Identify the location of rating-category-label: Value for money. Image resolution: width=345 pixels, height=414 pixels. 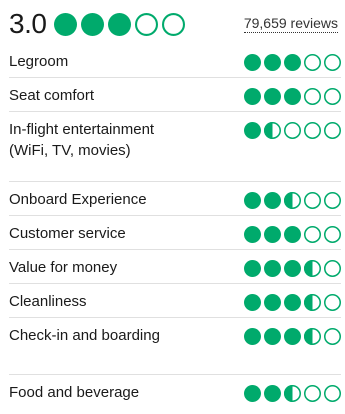
(63, 267).